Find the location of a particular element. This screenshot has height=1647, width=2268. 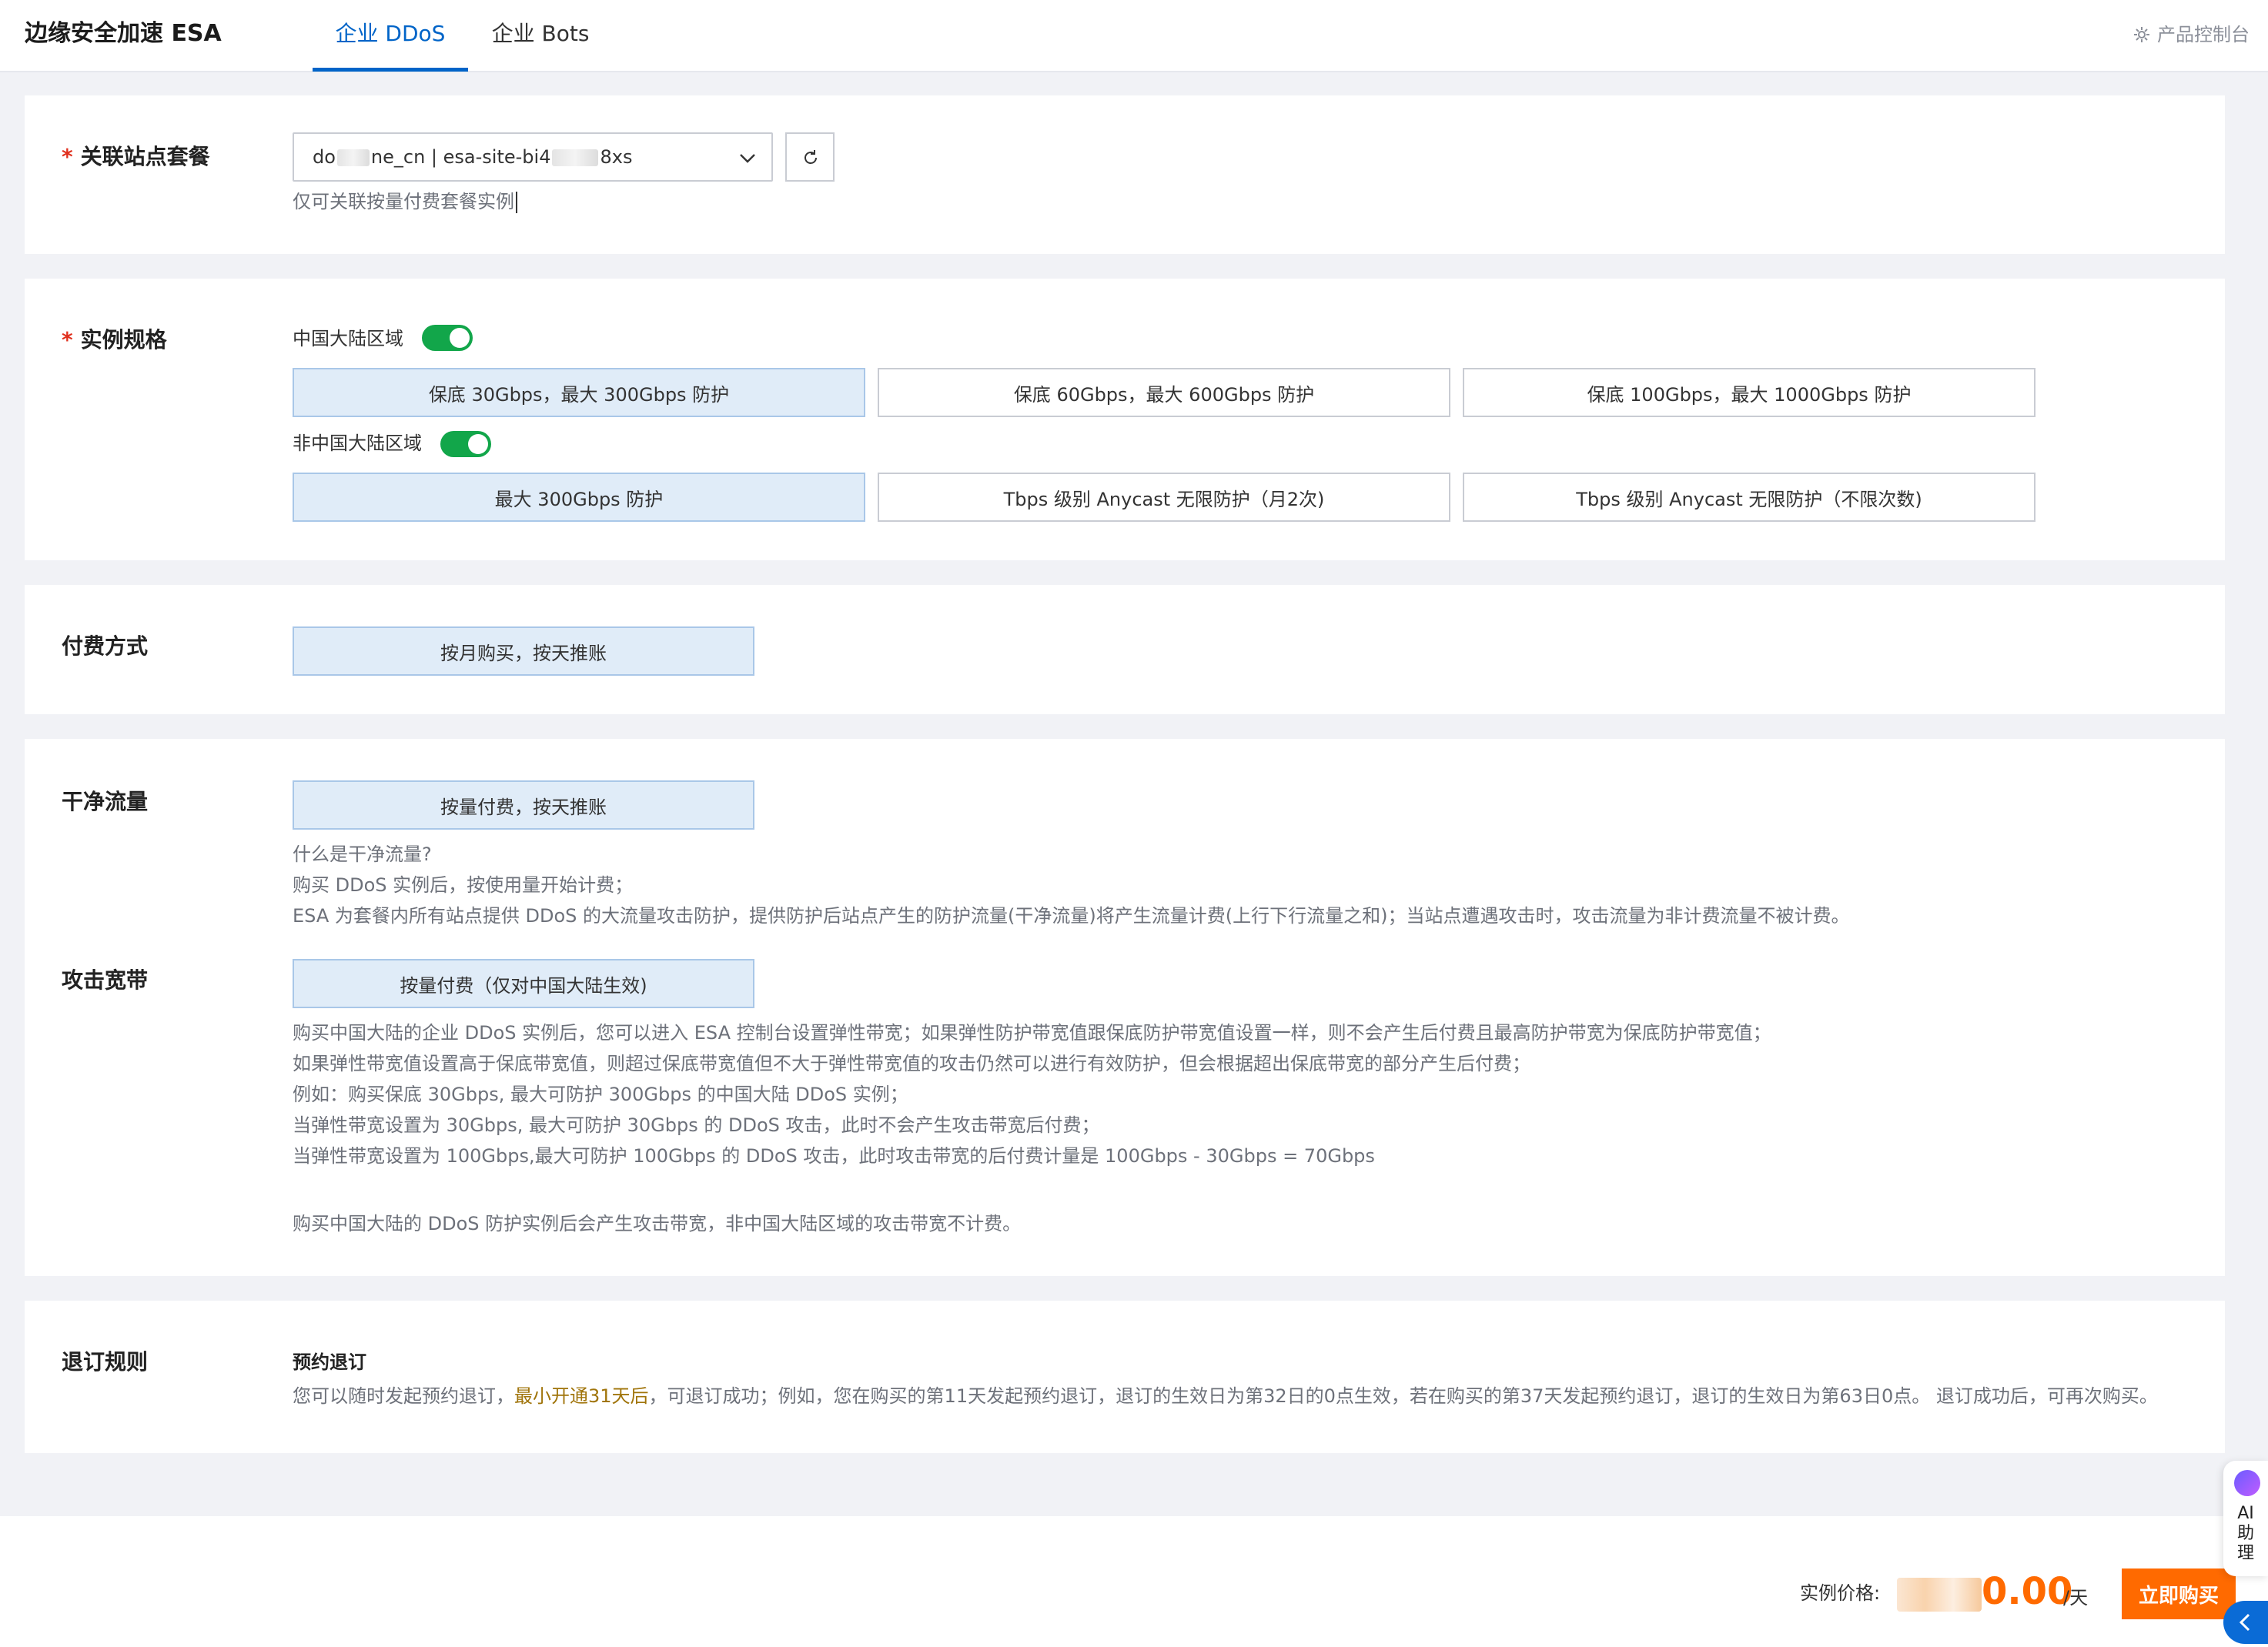

billing-section: 付费方式 按月购买，按天推账 is located at coordinates (1125, 649).